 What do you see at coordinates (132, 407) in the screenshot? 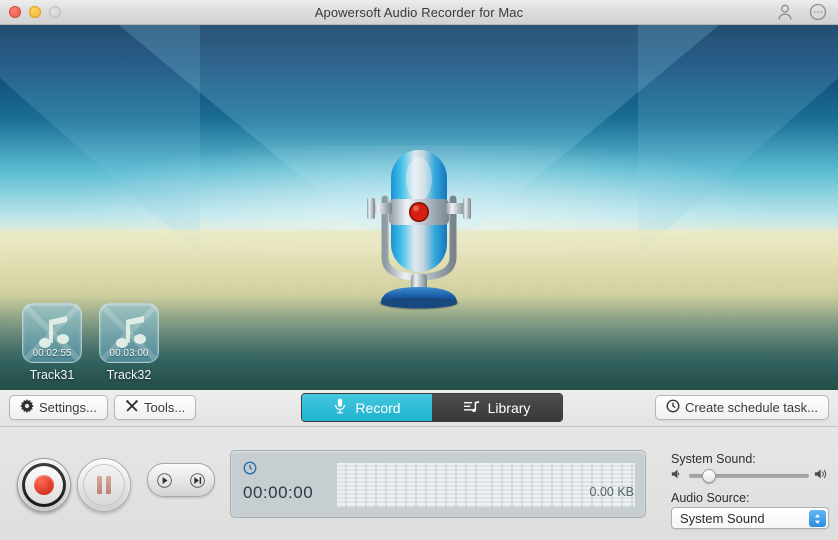
I see `wrench-screwdriver-icon` at bounding box center [132, 407].